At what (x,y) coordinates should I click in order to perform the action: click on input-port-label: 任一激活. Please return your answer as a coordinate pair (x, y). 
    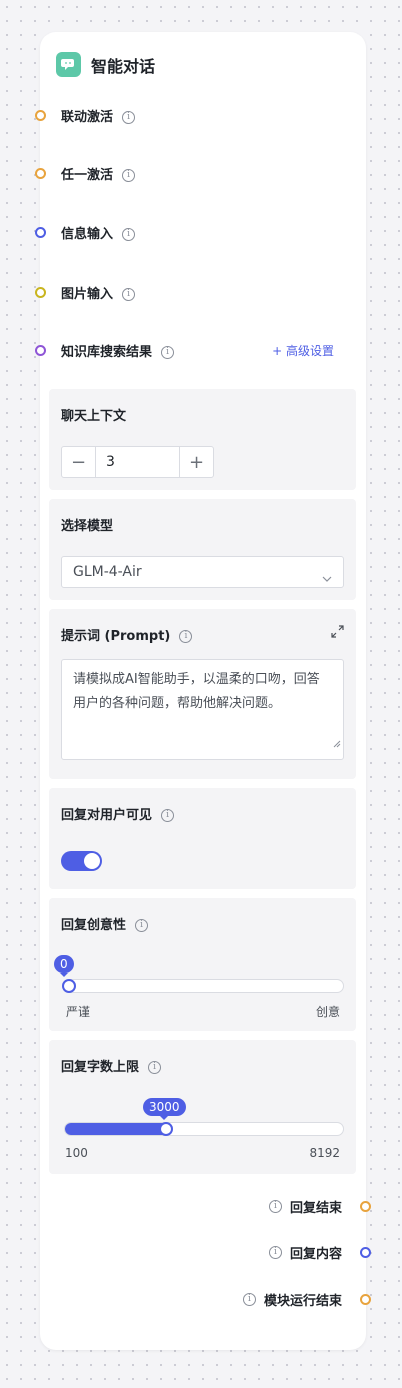
    Looking at the image, I should click on (87, 175).